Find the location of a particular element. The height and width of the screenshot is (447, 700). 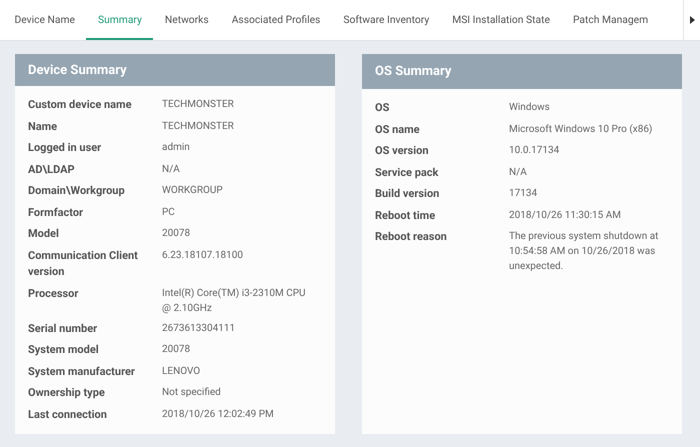

field-value: PC is located at coordinates (169, 213).